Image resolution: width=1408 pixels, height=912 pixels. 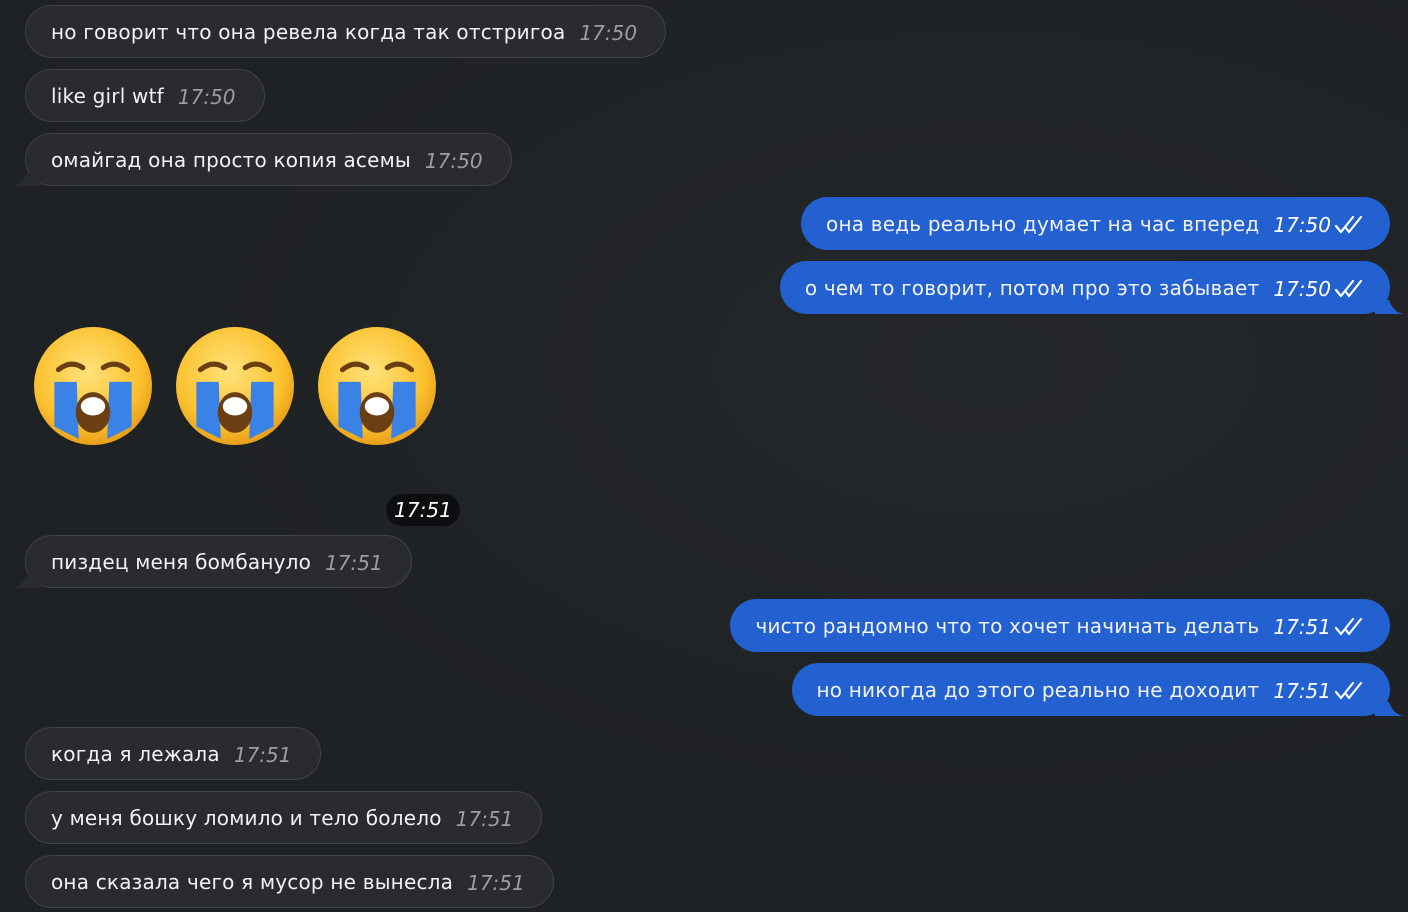 I want to click on incoming-message: когда я лежала 17:51, so click(x=173, y=753).